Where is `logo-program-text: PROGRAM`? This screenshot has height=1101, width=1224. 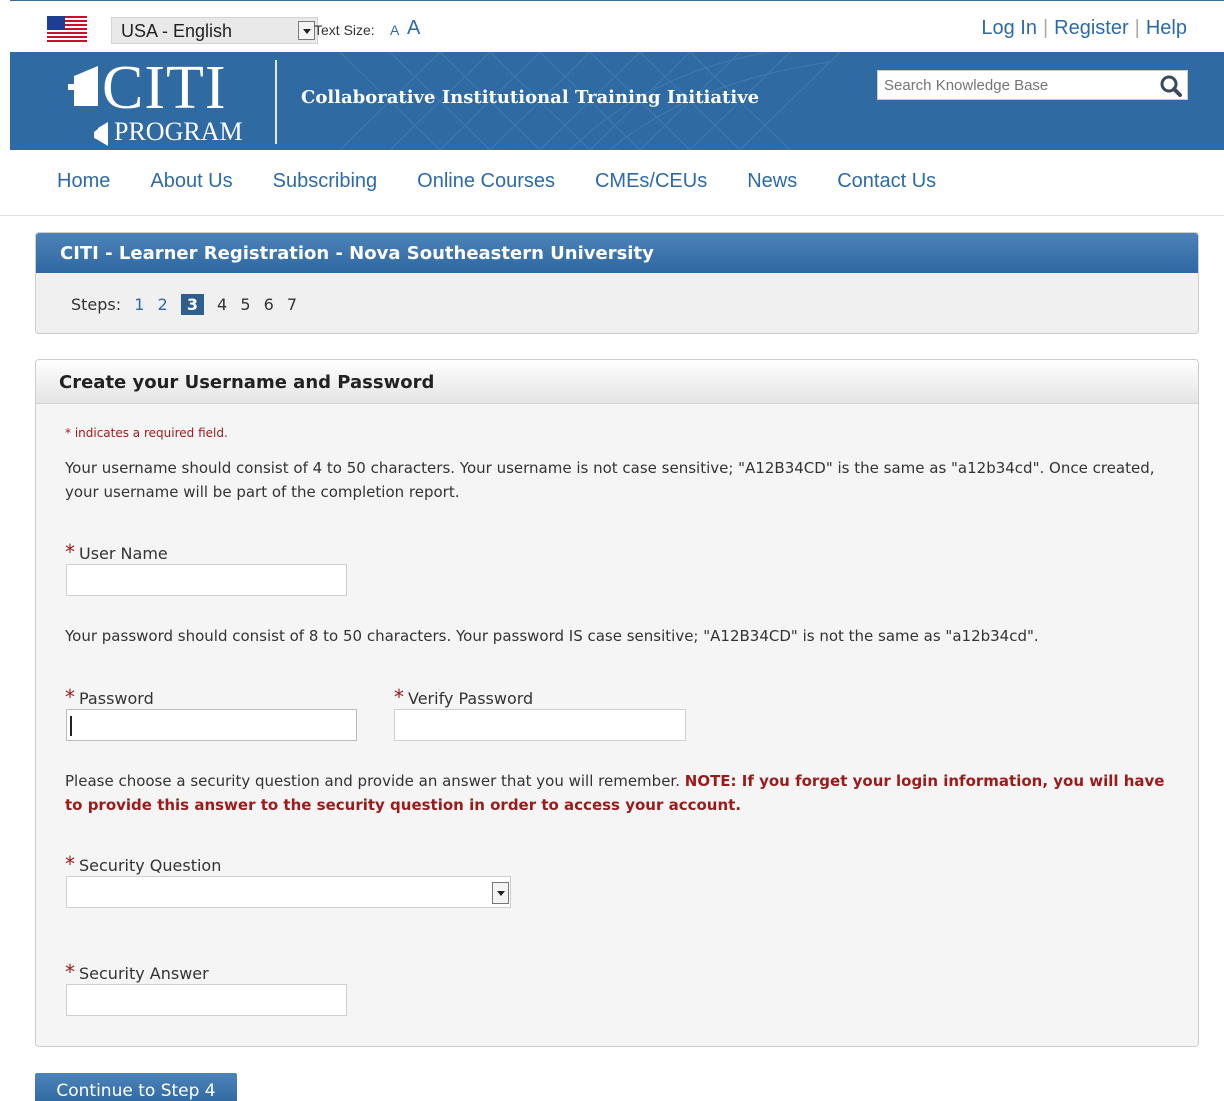
logo-program-text: PROGRAM is located at coordinates (178, 131).